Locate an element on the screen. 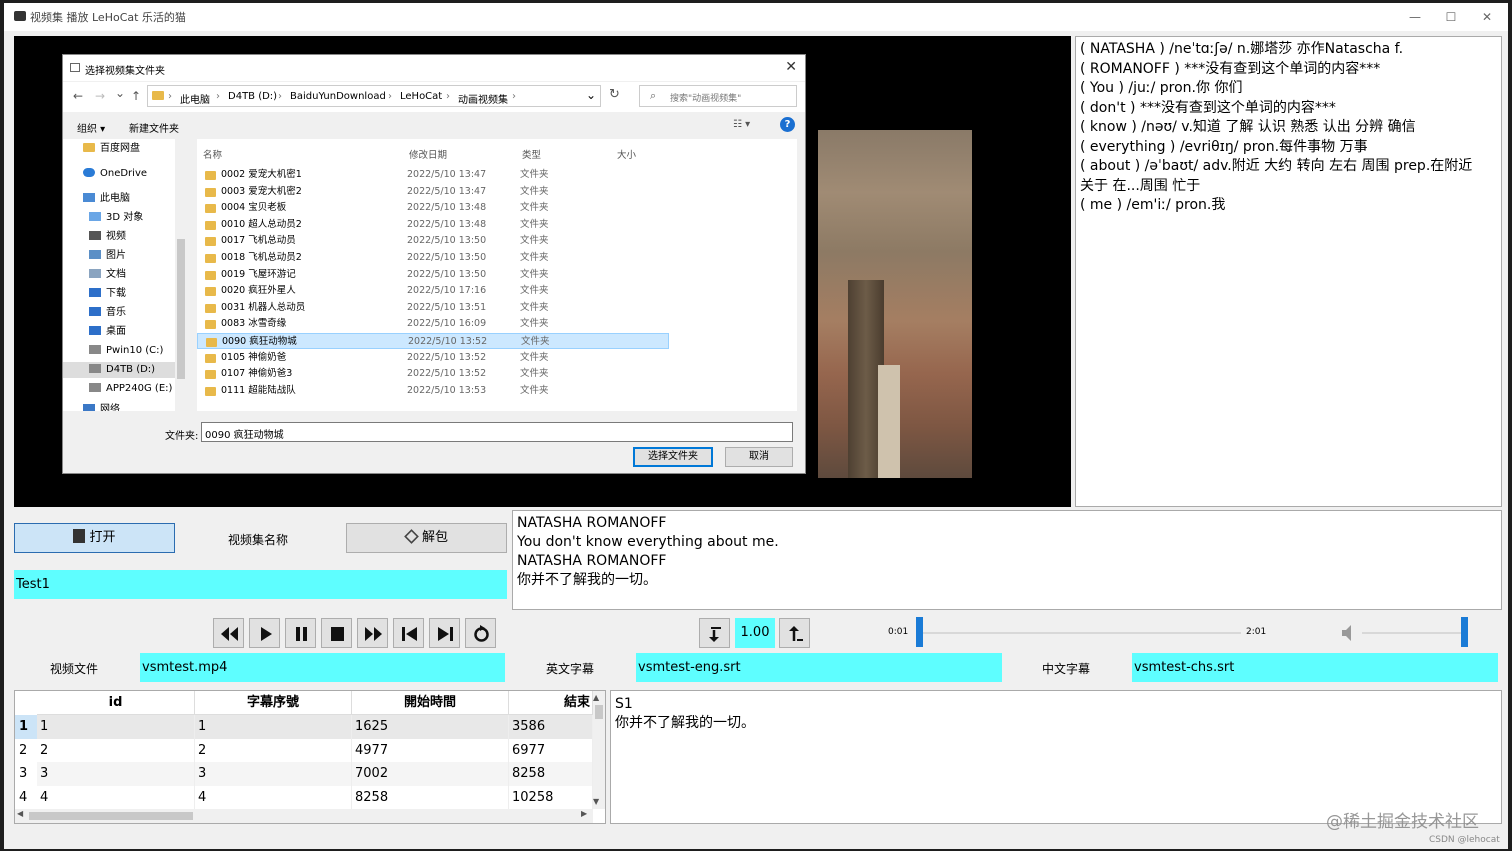  chinese-subtitle-field: vsmtest-chs.srt is located at coordinates (1315, 667).